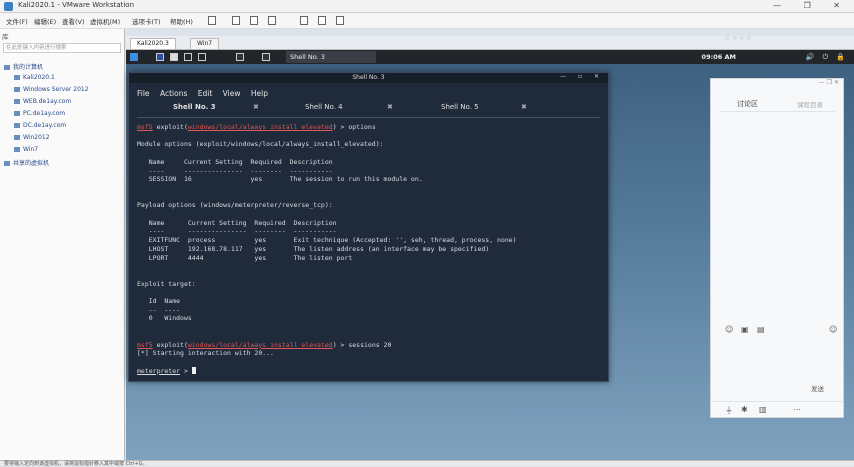  What do you see at coordinates (194, 107) in the screenshot?
I see `terminal-tab-shell3: Shell No. 3` at bounding box center [194, 107].